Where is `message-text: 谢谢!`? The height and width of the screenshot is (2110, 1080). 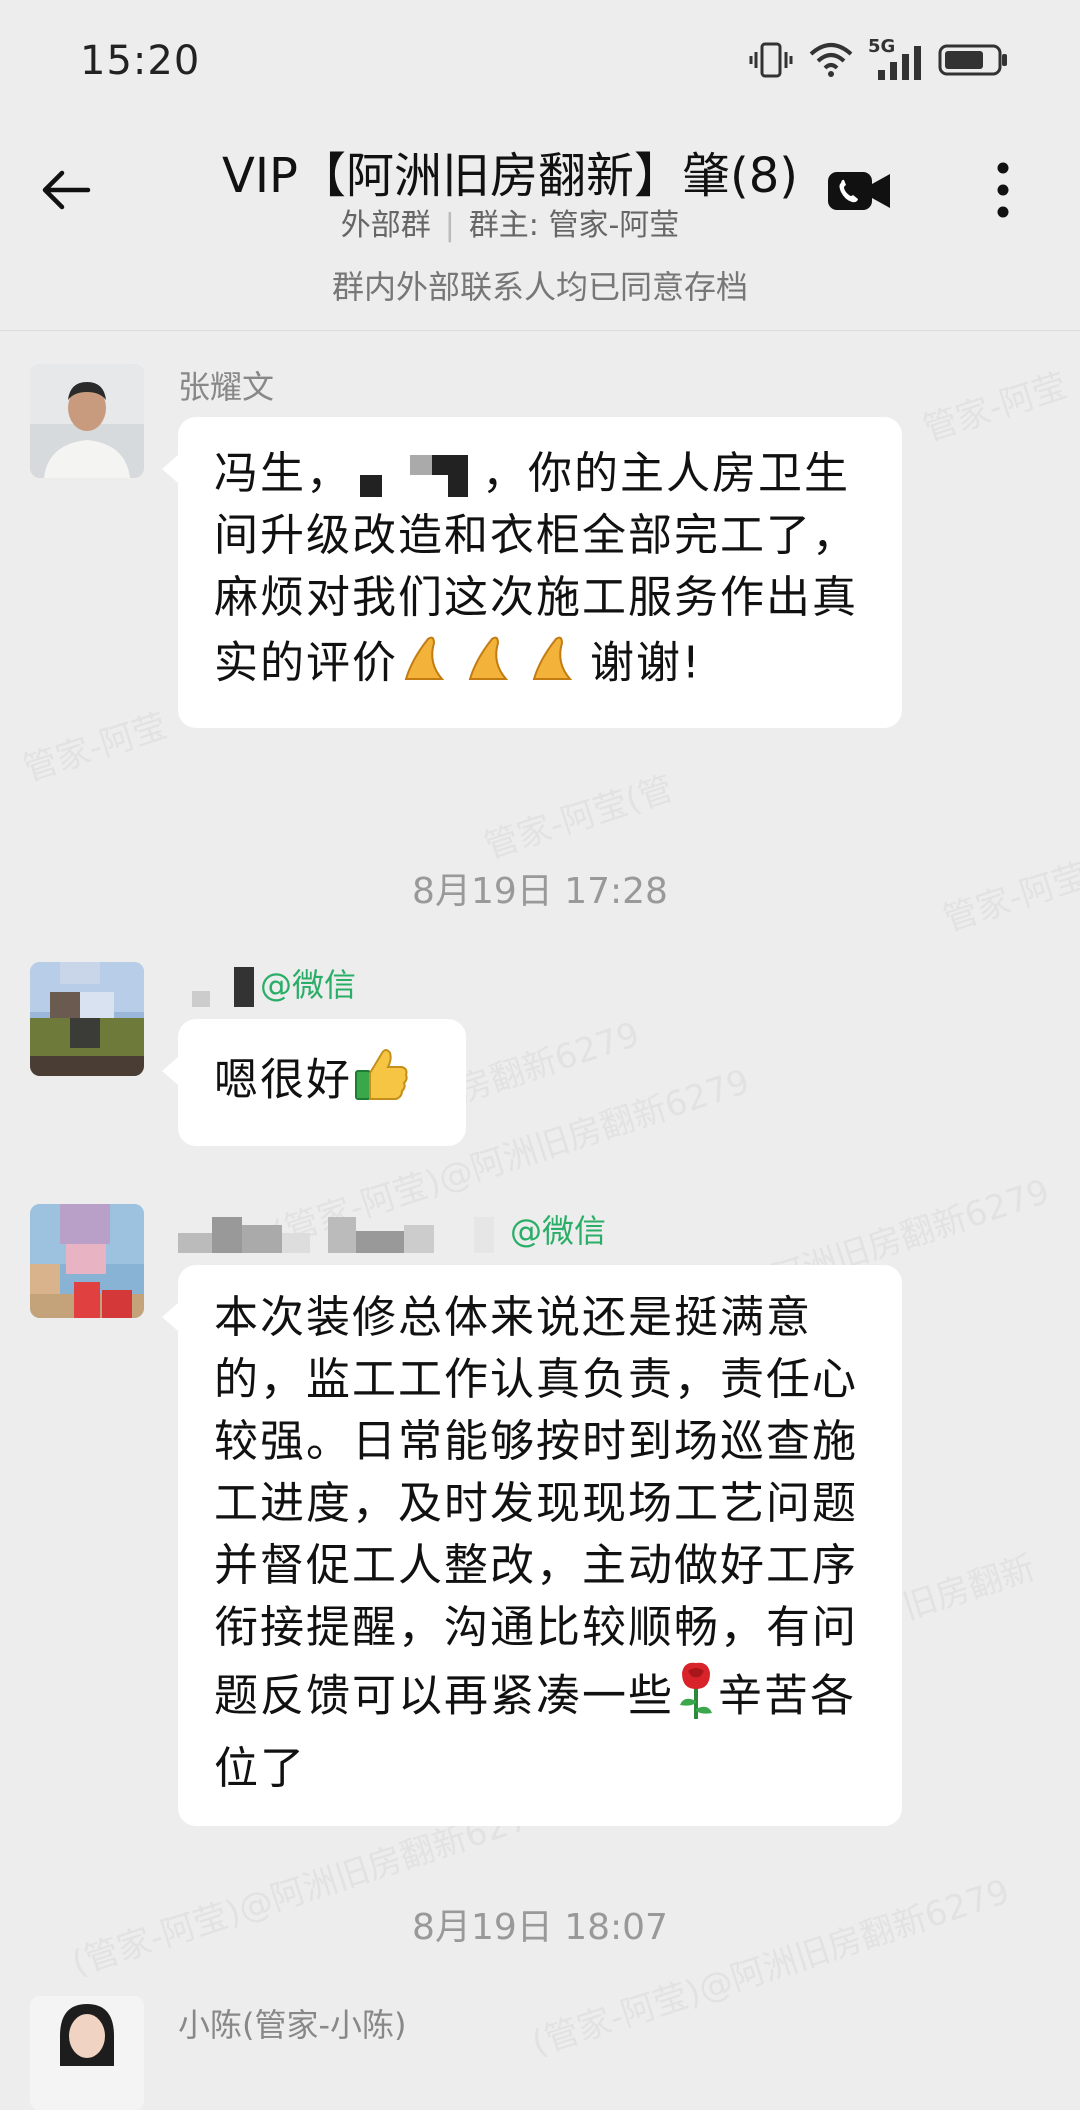
message-text: 谢谢! is located at coordinates (646, 663).